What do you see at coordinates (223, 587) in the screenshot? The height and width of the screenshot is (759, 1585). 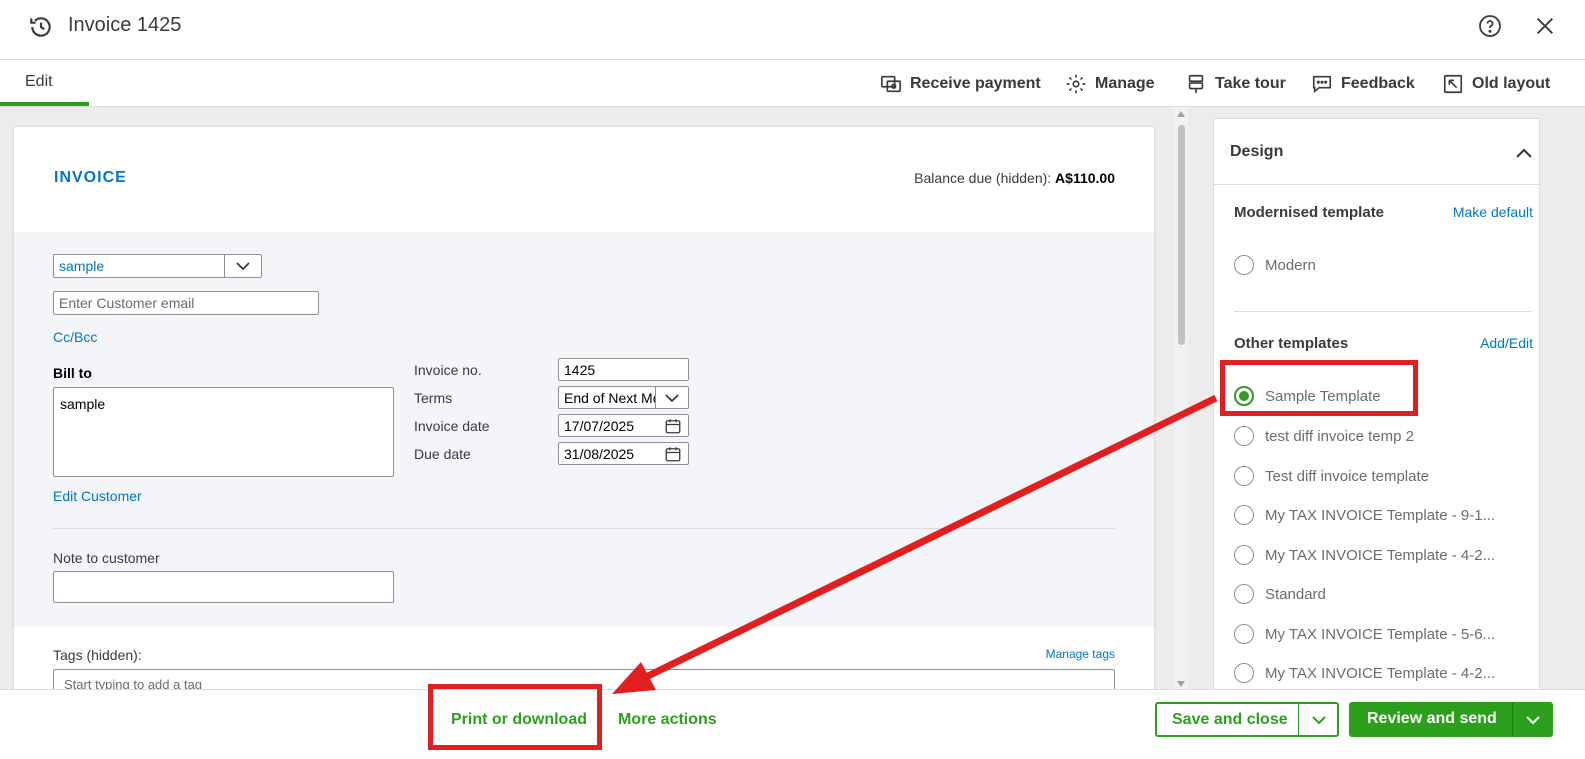 I see `note-to-customer-field` at bounding box center [223, 587].